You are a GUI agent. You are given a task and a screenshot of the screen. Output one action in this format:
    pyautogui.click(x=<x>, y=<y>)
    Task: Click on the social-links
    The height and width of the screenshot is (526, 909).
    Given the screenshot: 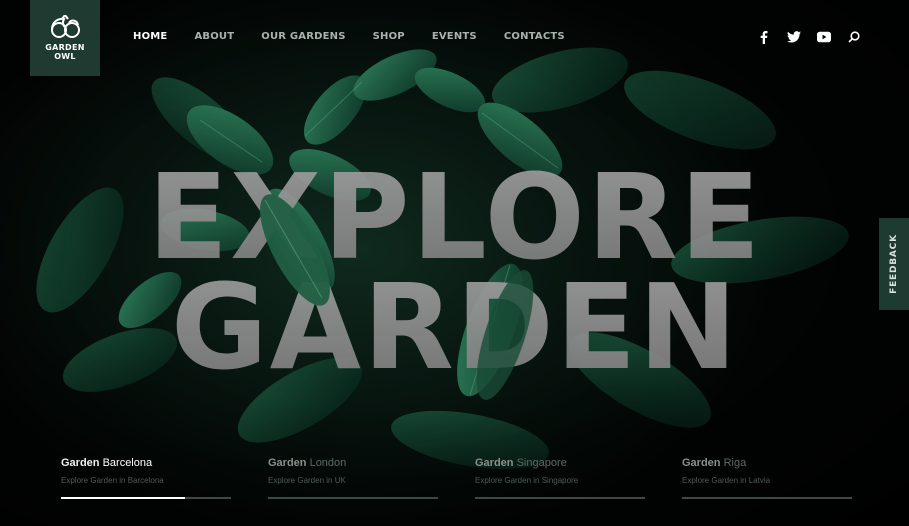 What is the action you would take?
    pyautogui.click(x=817, y=37)
    